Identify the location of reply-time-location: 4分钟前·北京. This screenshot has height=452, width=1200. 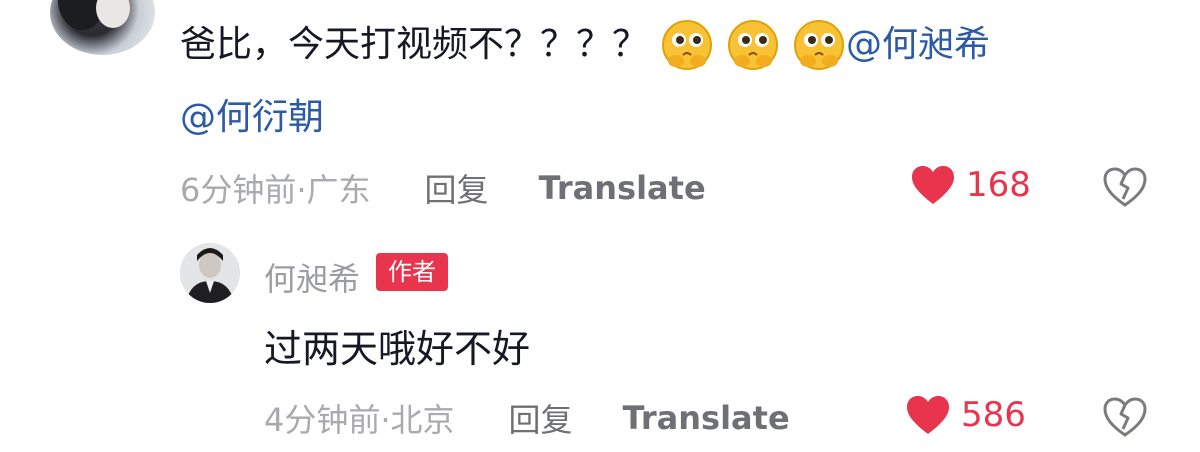
(359, 420).